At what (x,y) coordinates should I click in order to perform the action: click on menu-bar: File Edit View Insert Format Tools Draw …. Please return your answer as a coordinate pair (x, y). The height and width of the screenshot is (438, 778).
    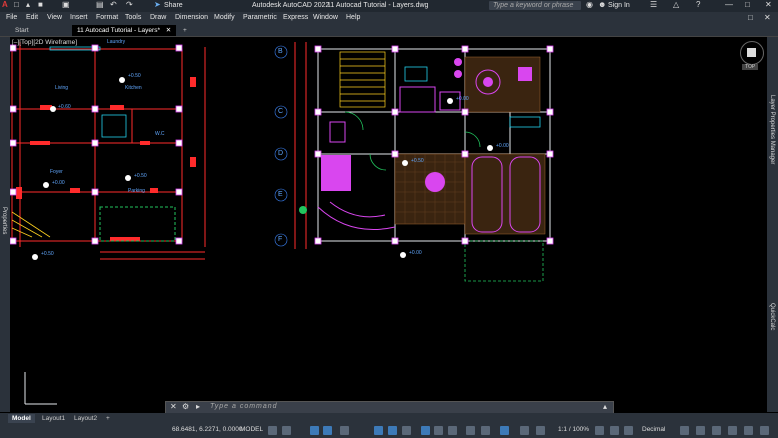
    Looking at the image, I should click on (389, 18).